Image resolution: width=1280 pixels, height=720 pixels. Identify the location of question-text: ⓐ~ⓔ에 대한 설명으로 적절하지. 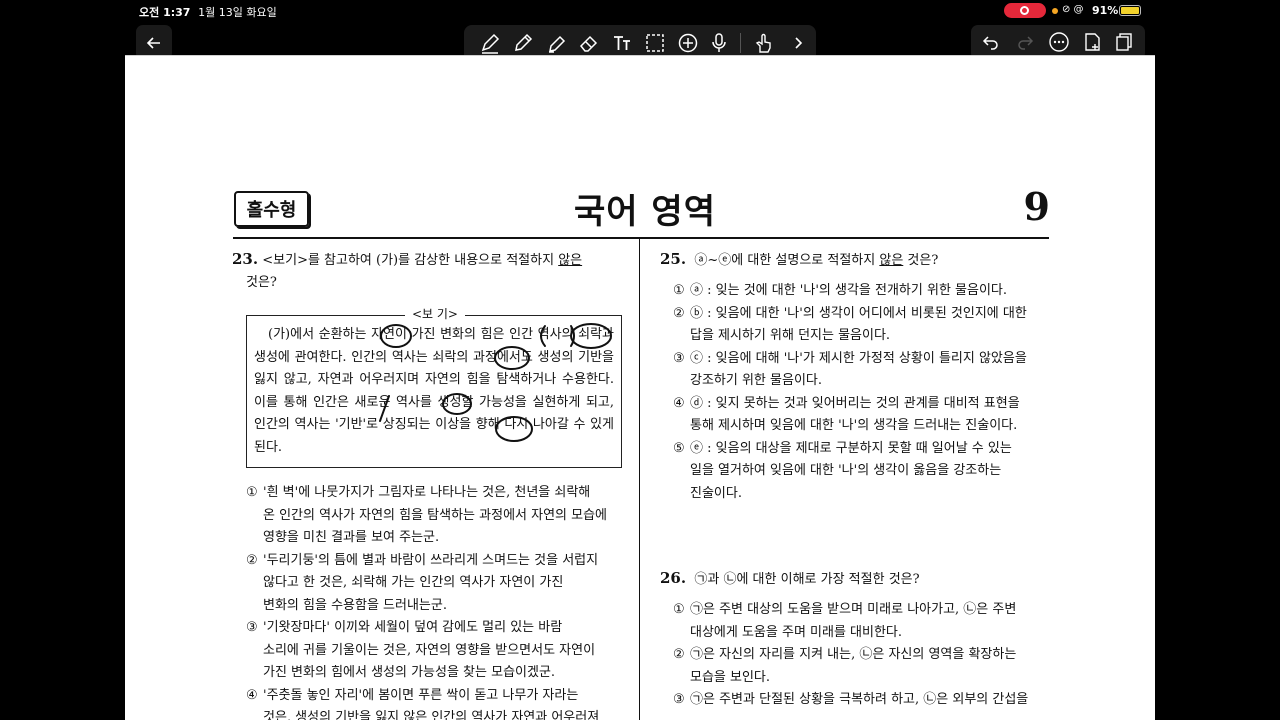
(787, 260).